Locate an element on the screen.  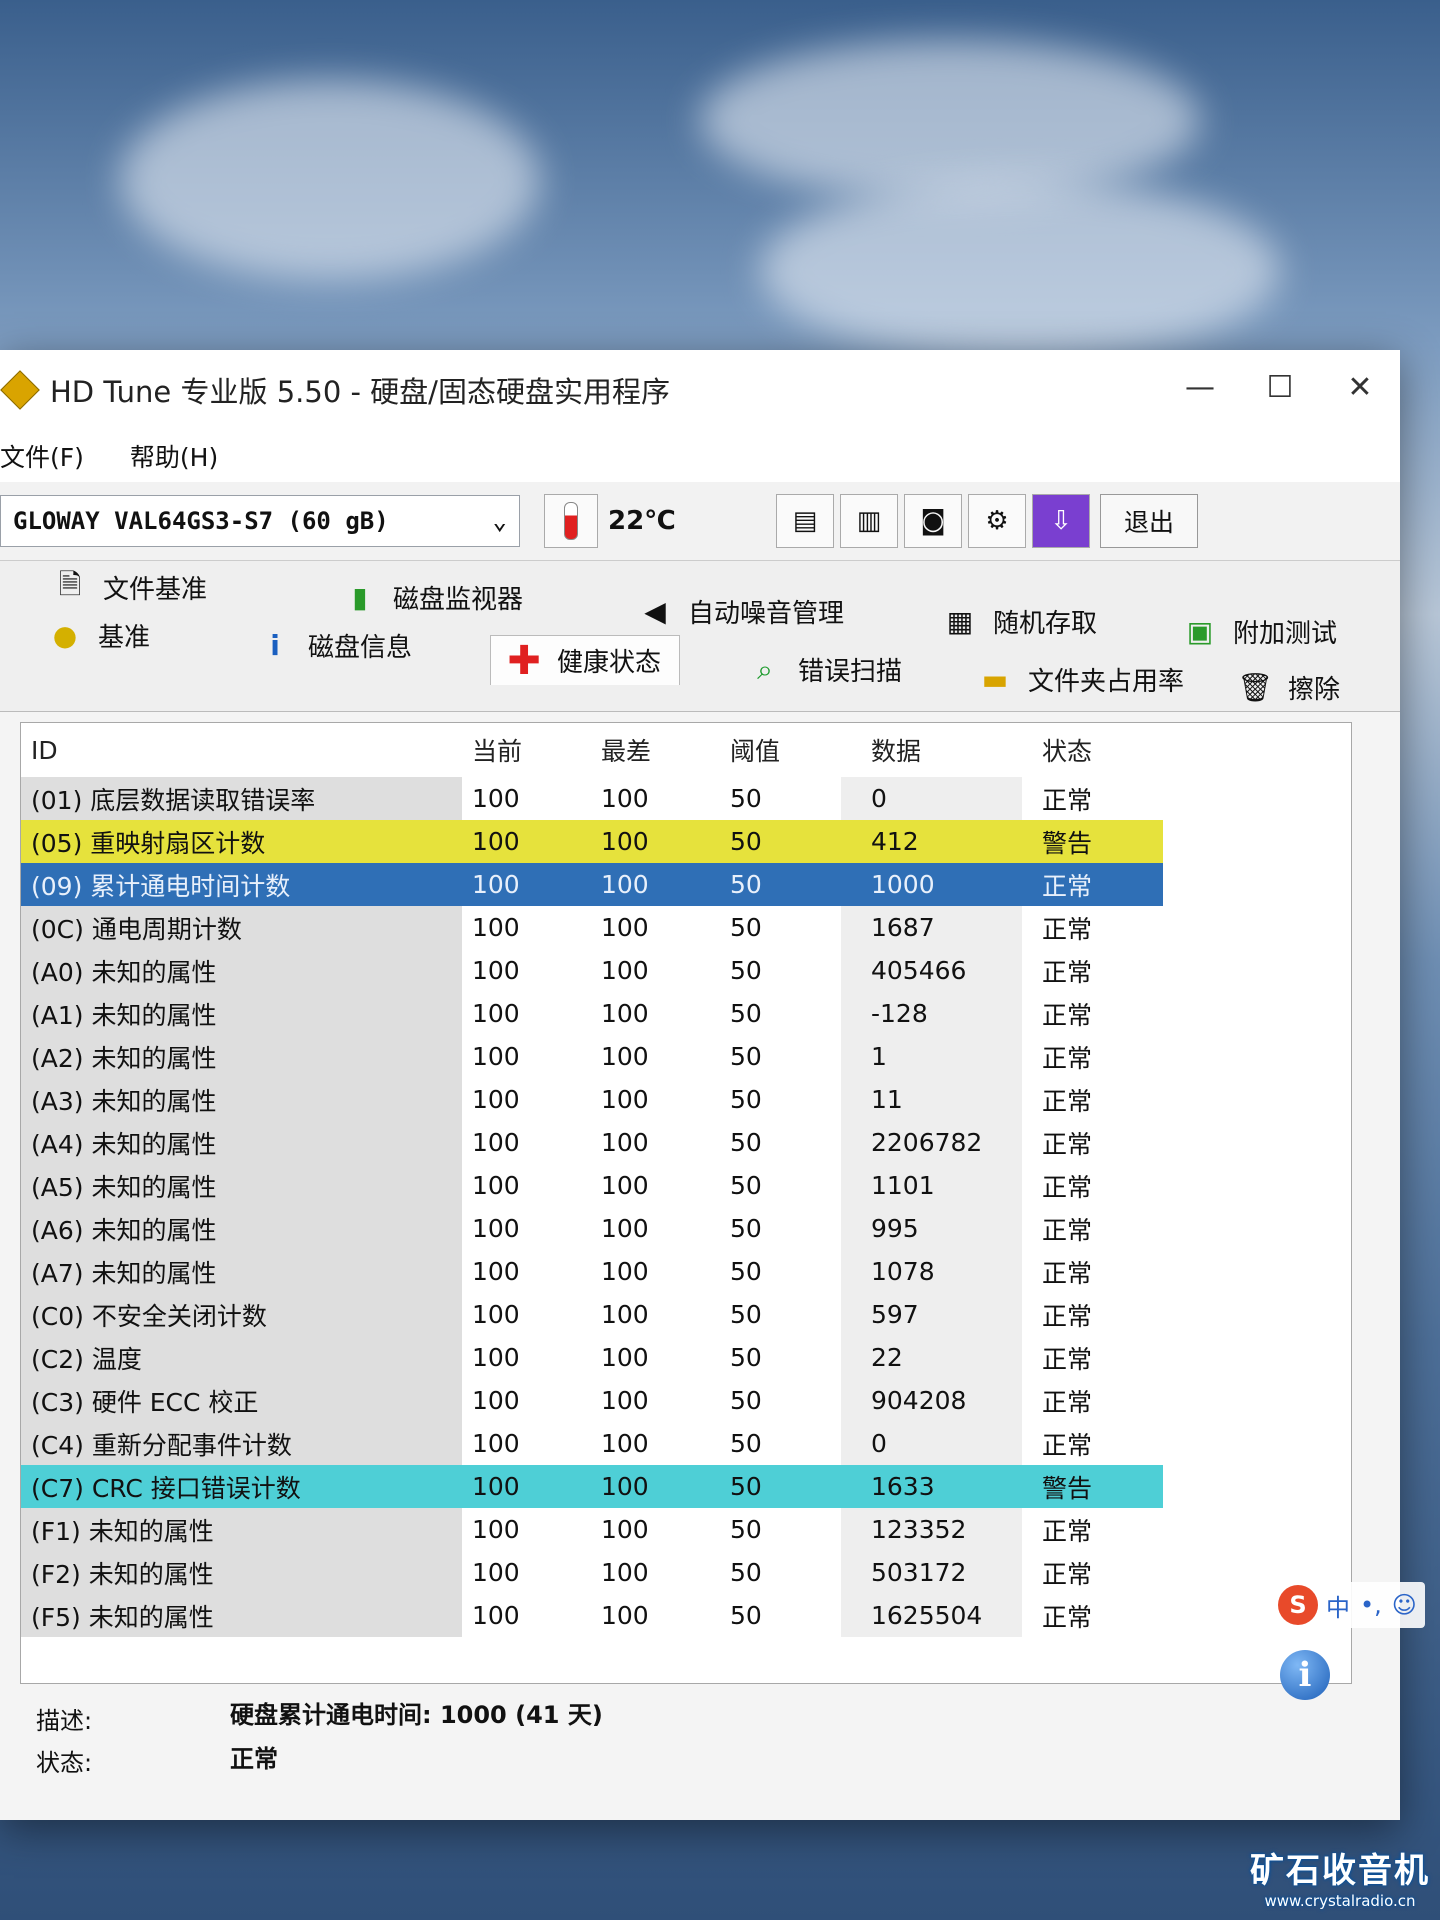
table-row: (C0) 不安全关闭计数 100 100 50 597 正常 is located at coordinates (686, 1314).